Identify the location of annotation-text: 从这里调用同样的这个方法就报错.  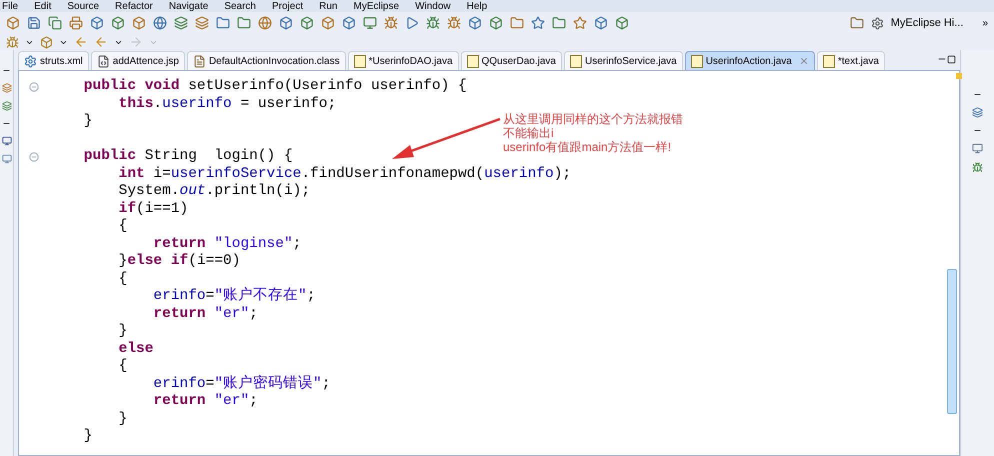
(593, 119).